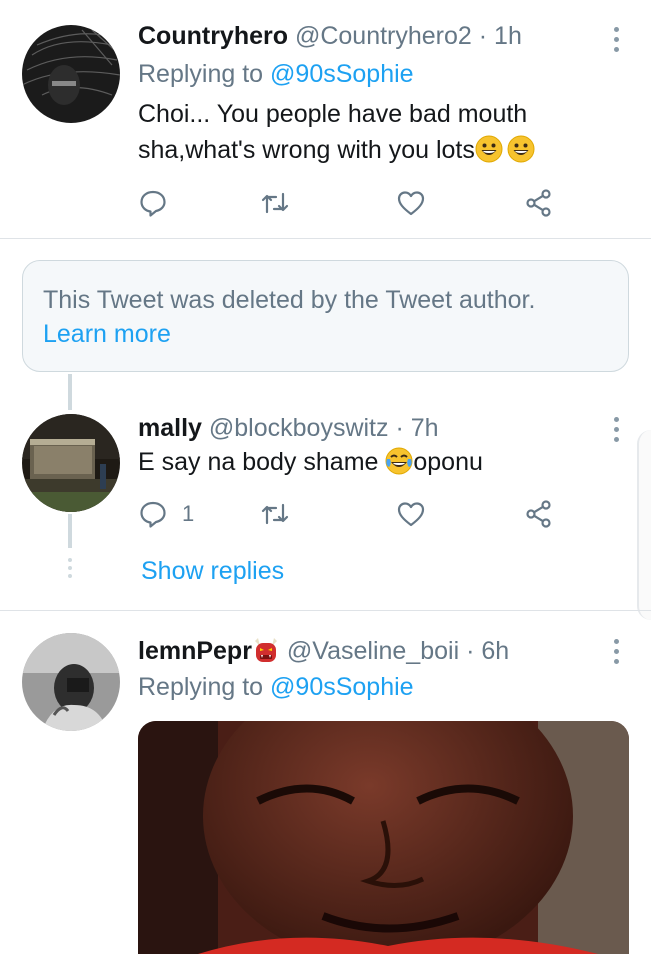 Image resolution: width=651 pixels, height=954 pixels. What do you see at coordinates (333, 114) in the screenshot?
I see `tweet-text-line: Choi... You people have bad mouth` at bounding box center [333, 114].